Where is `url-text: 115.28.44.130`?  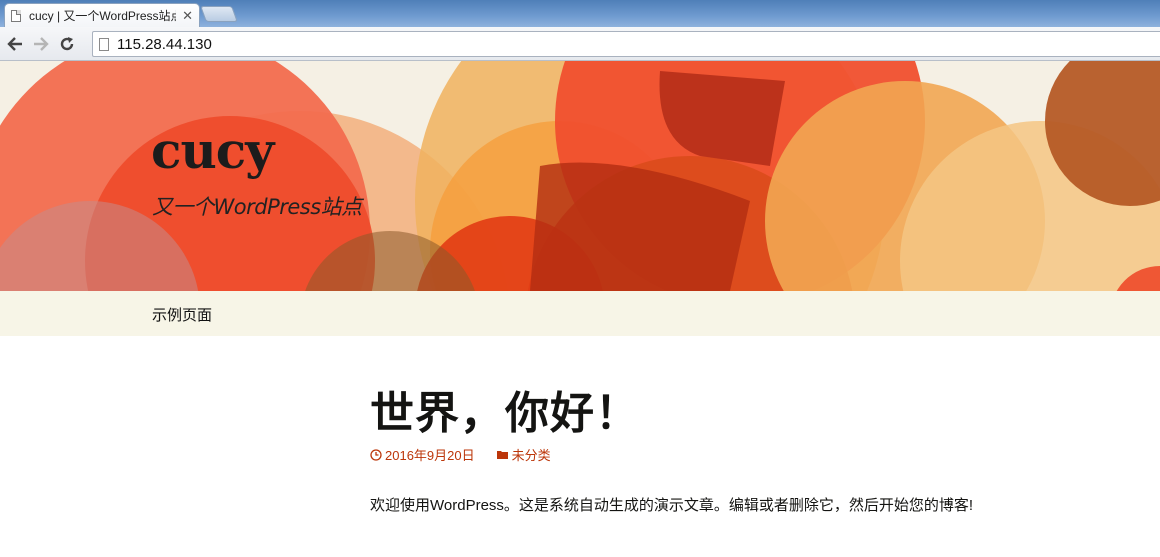 url-text: 115.28.44.130 is located at coordinates (164, 44).